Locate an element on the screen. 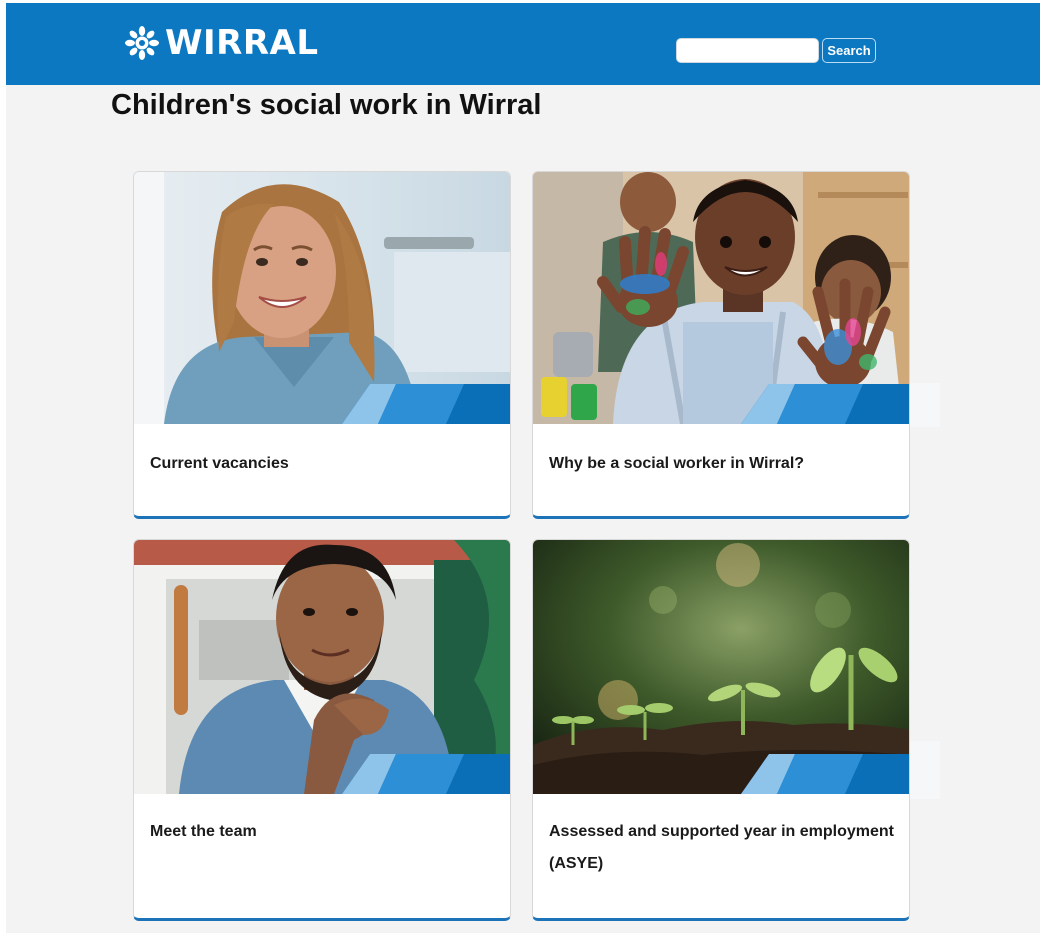 The height and width of the screenshot is (933, 1044). wirral-logo: WIRRAL is located at coordinates (220, 43).